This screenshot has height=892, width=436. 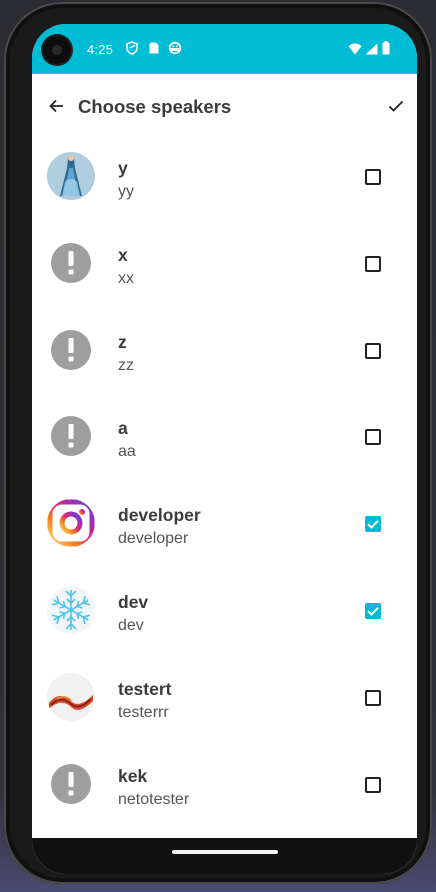 What do you see at coordinates (154, 48) in the screenshot?
I see `sim-card-icon` at bounding box center [154, 48].